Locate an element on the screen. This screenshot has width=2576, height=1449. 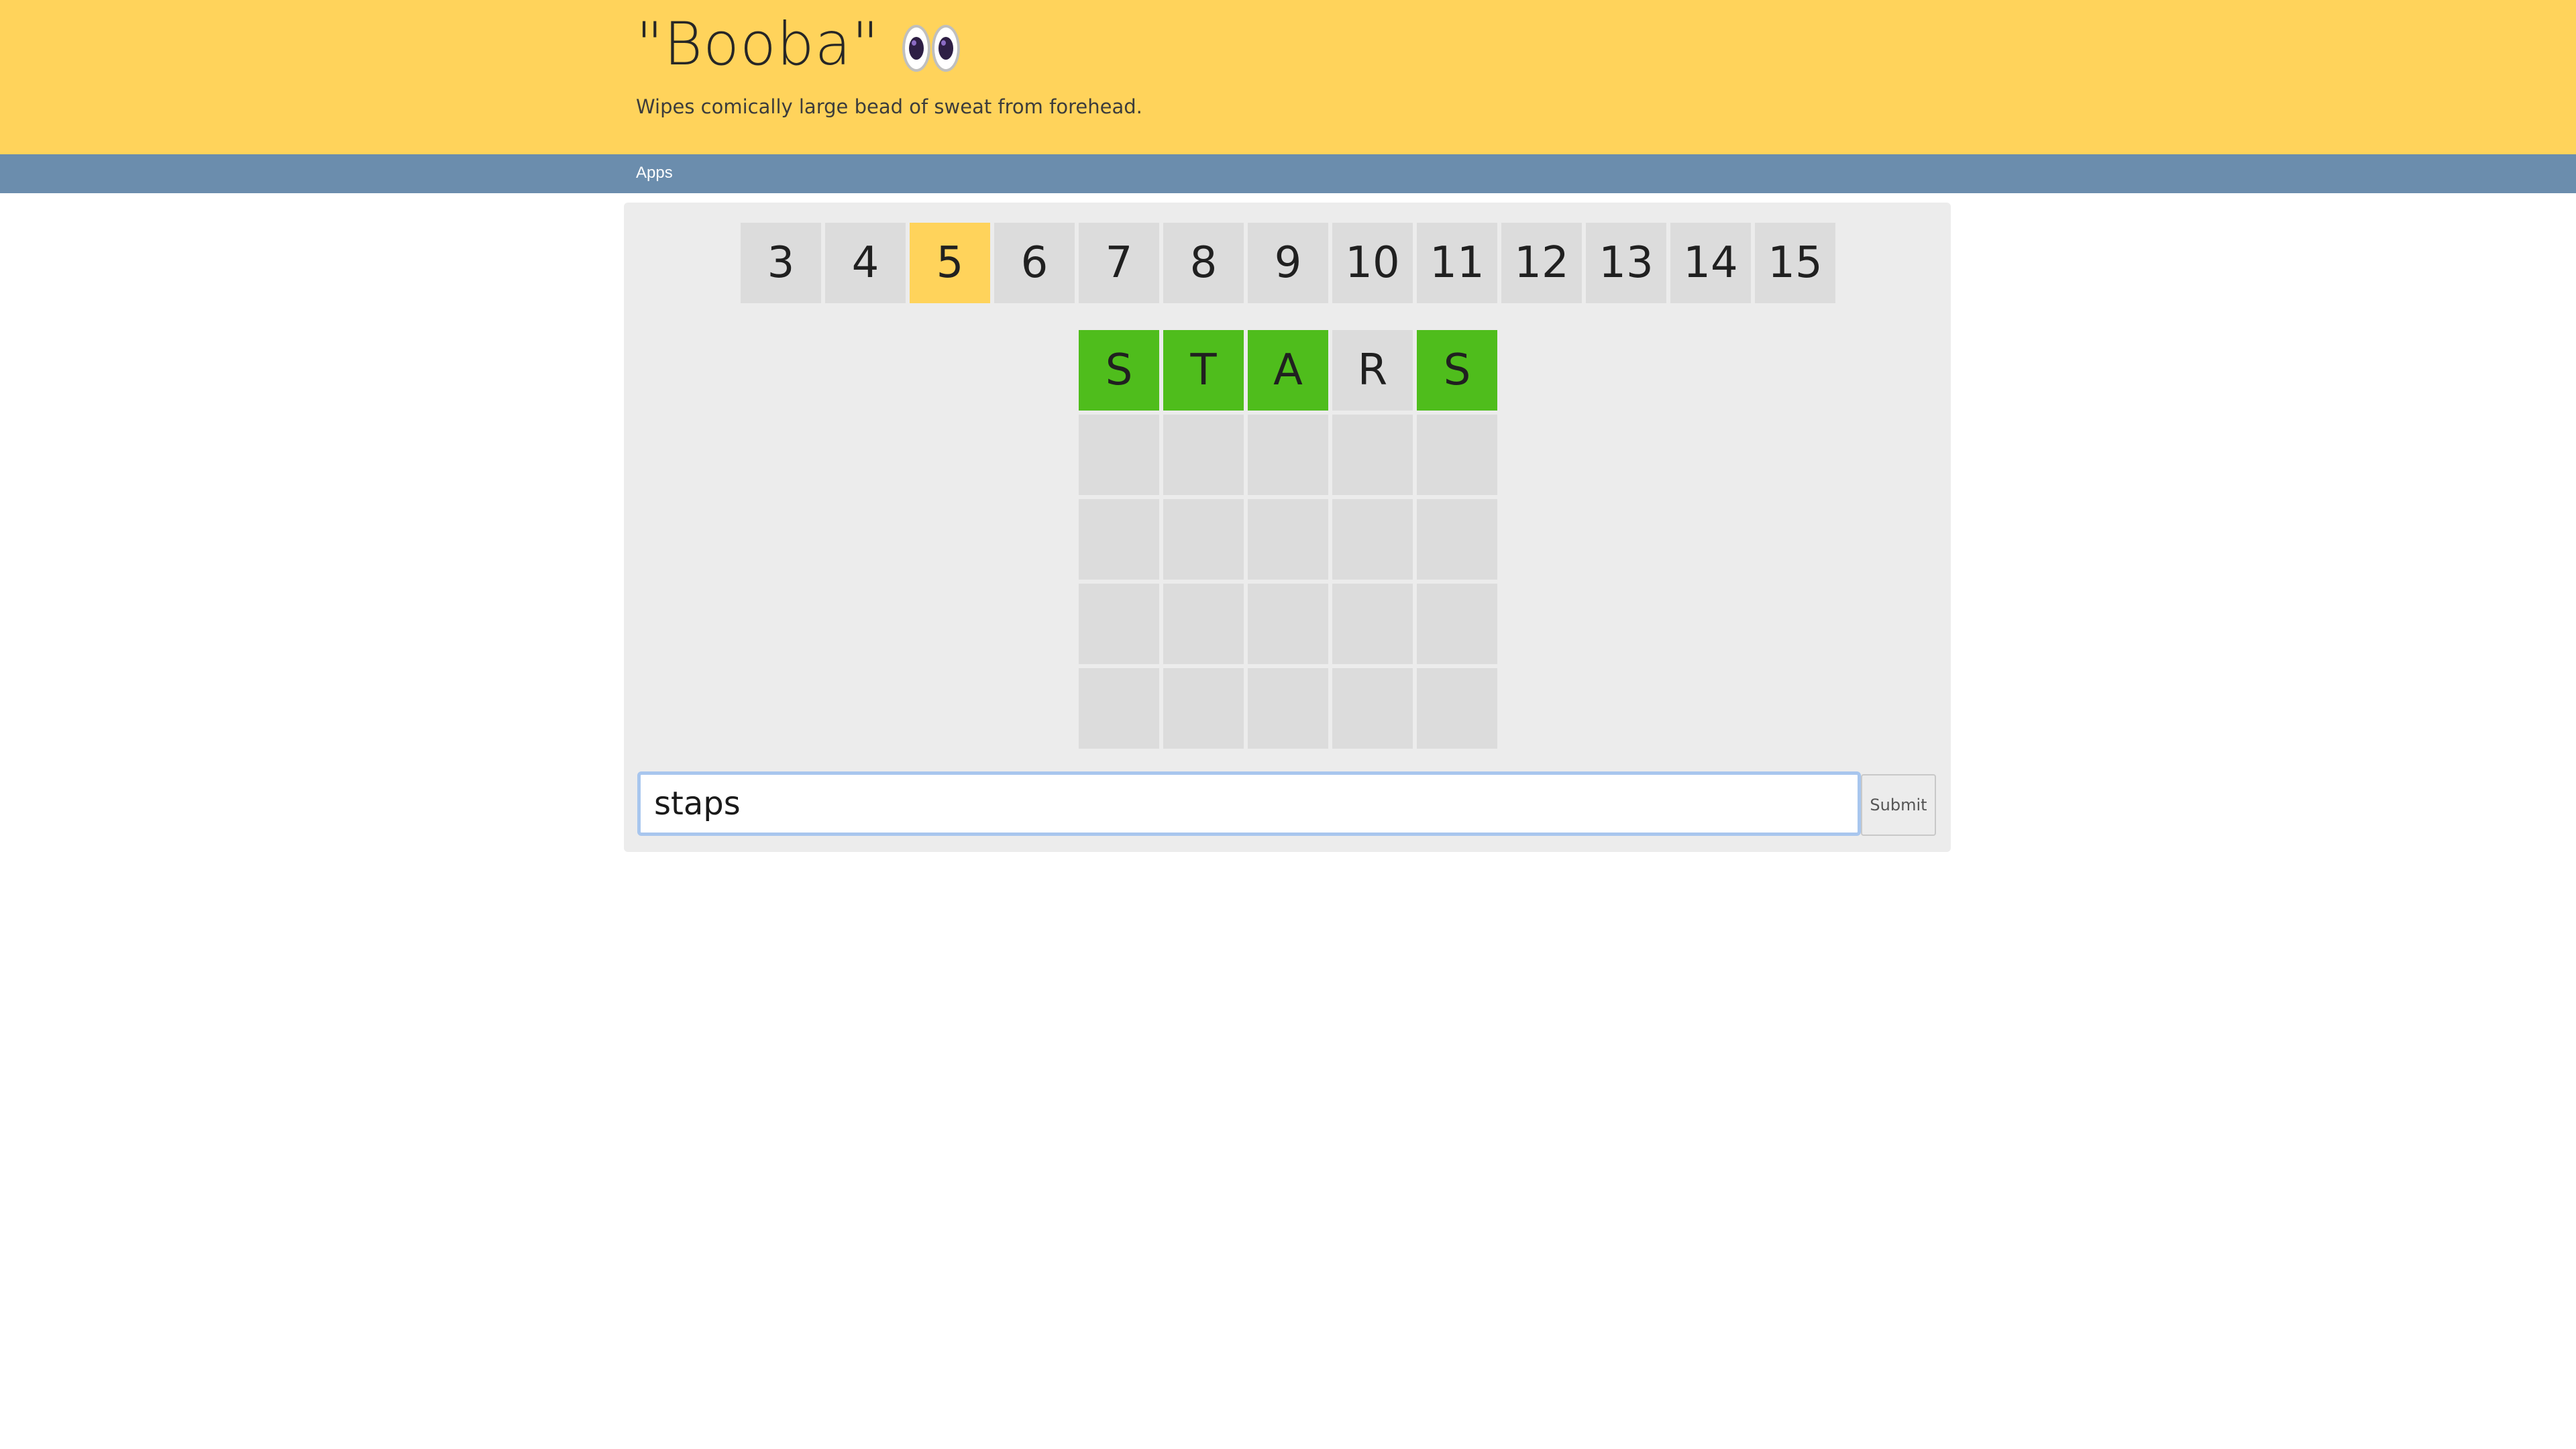
eyes-icon is located at coordinates (931, 48).